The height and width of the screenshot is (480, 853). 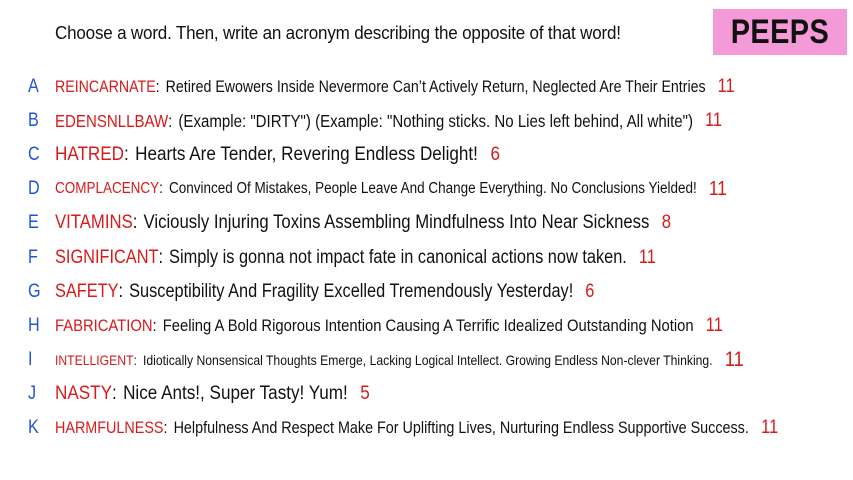 I want to click on answer-letter: F, so click(x=33, y=257).